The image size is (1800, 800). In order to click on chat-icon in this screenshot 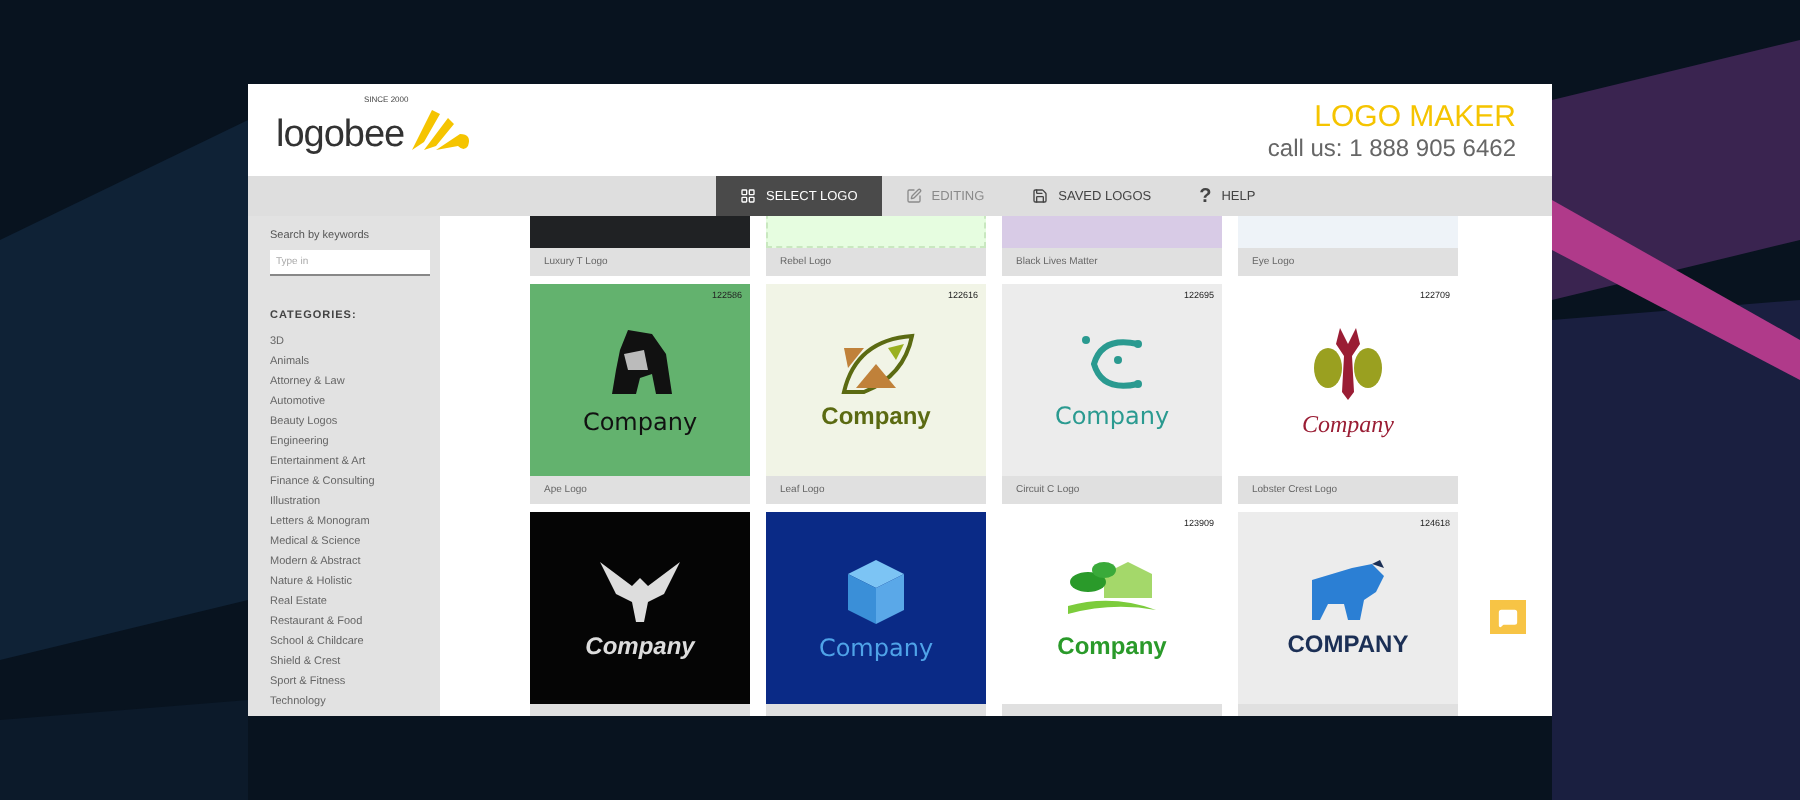, I will do `click(1508, 617)`.